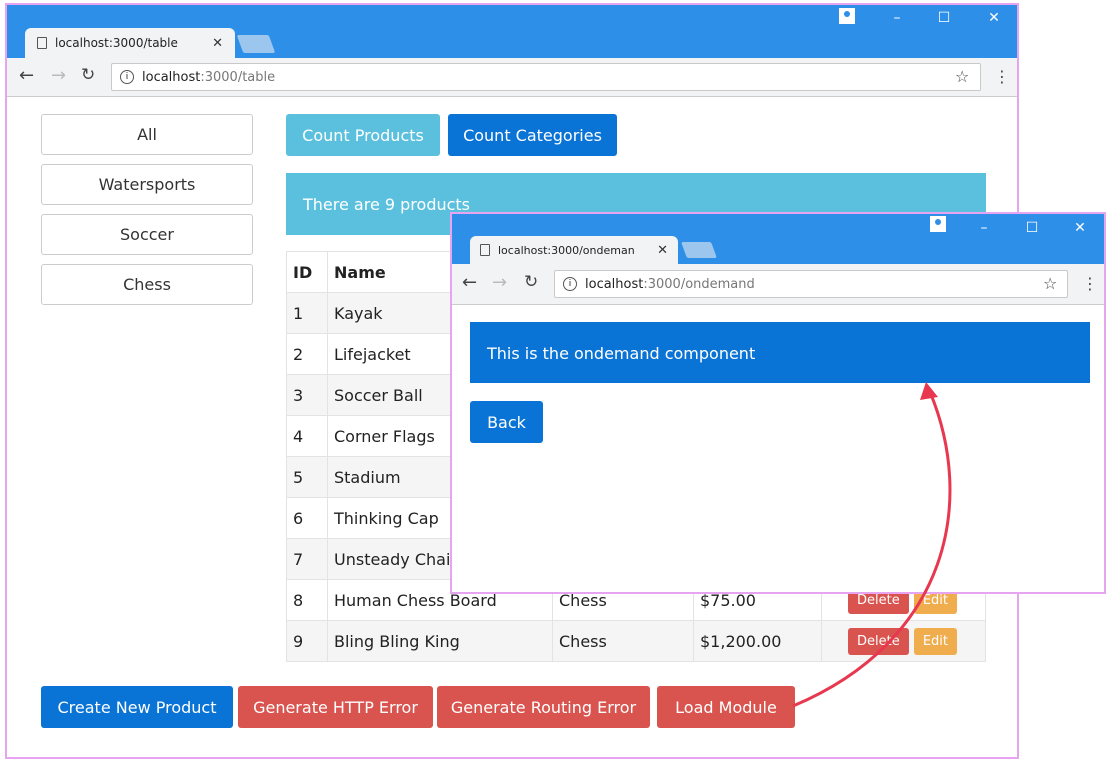 Image resolution: width=1106 pixels, height=761 pixels. I want to click on message-text: There are 9 products, so click(387, 204).